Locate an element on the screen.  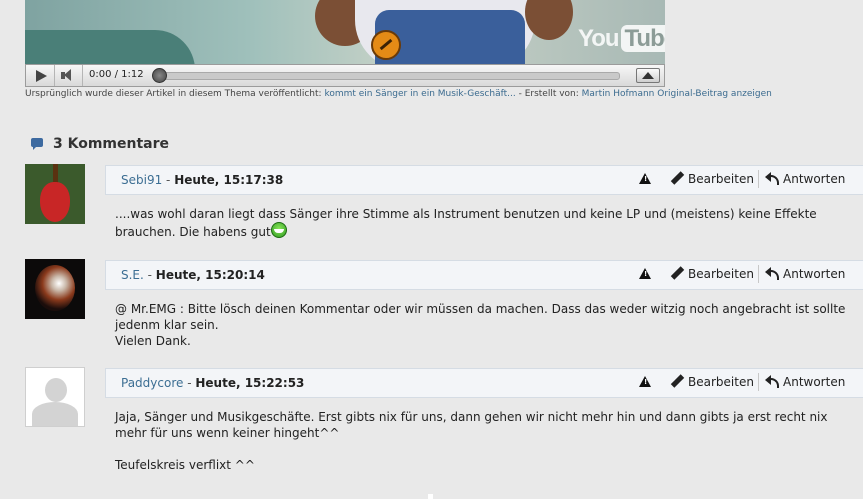
play-button is located at coordinates (40, 75).